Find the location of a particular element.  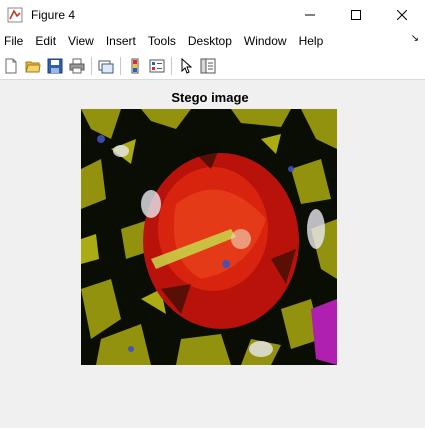

menu-edit: Edit is located at coordinates (45, 41).